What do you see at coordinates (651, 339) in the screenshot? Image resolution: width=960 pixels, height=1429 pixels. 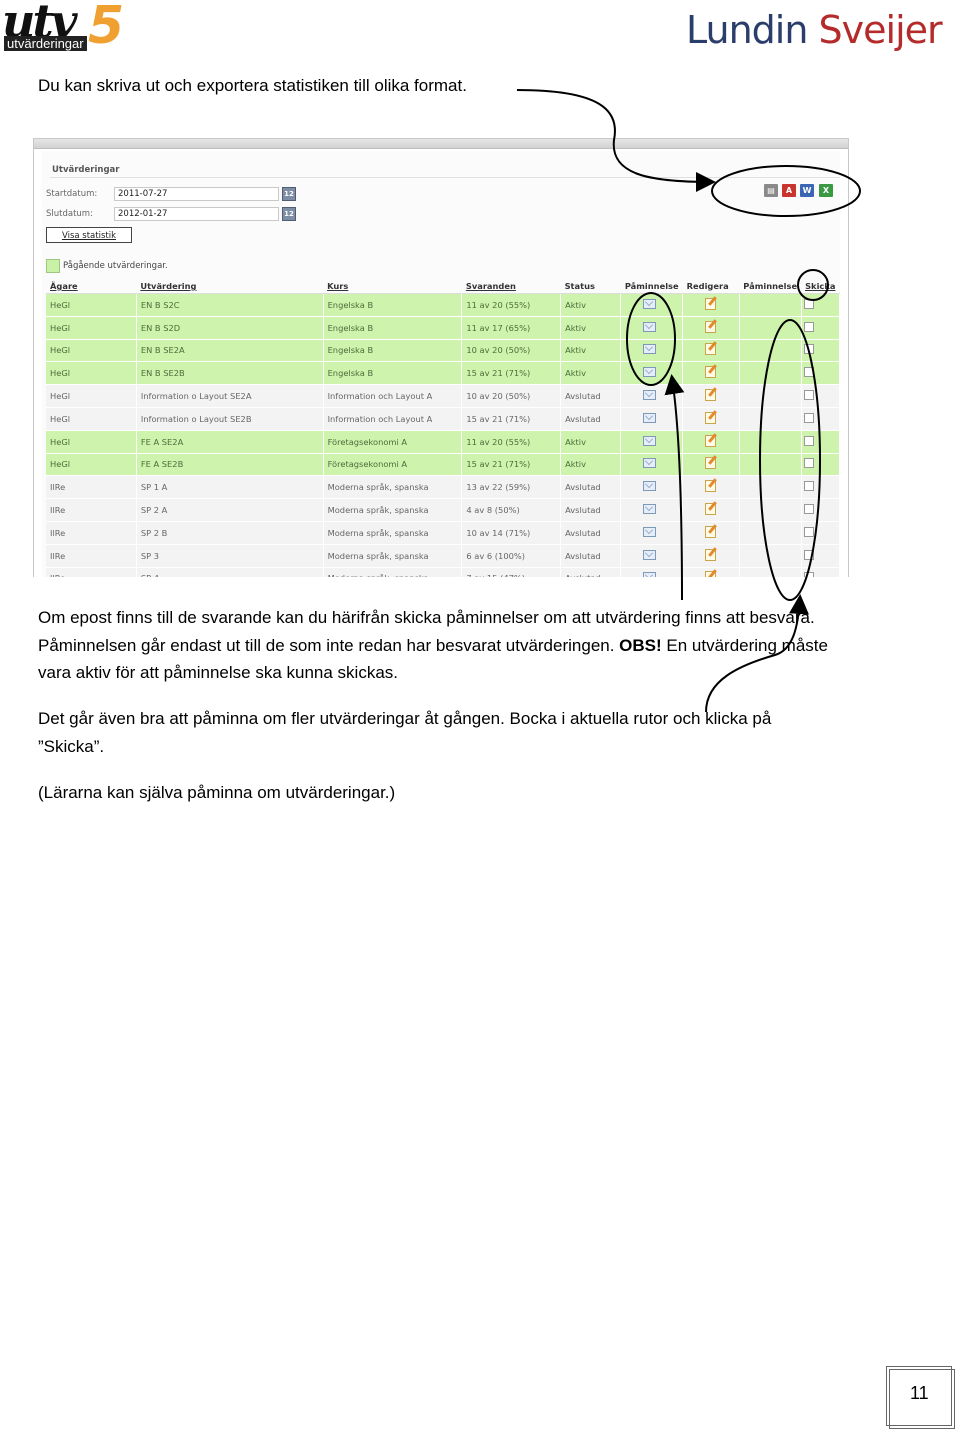 I see `paminnelse-highlight-ellipse` at bounding box center [651, 339].